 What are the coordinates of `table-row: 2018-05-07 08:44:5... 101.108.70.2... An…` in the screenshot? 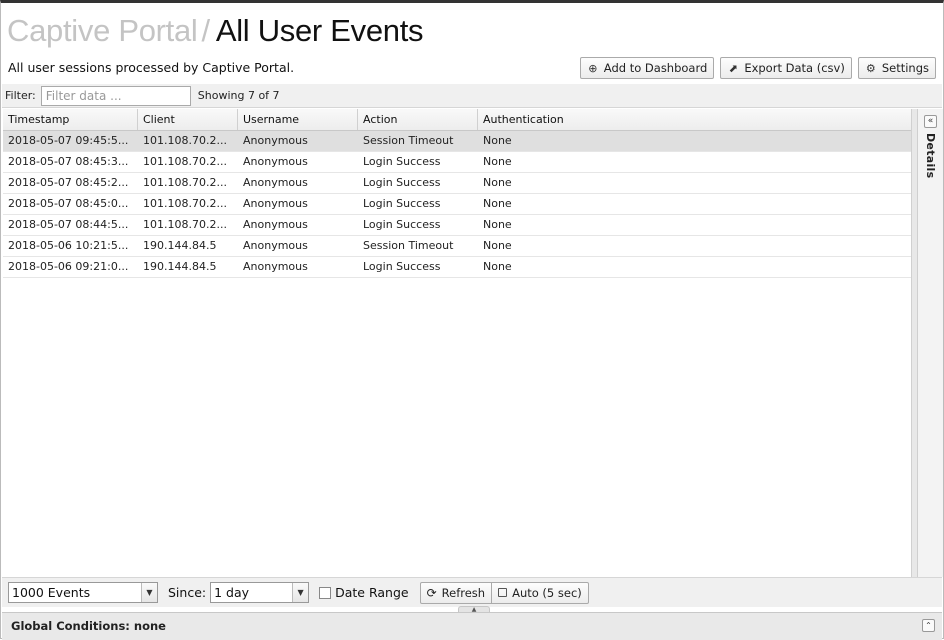 It's located at (457, 225).